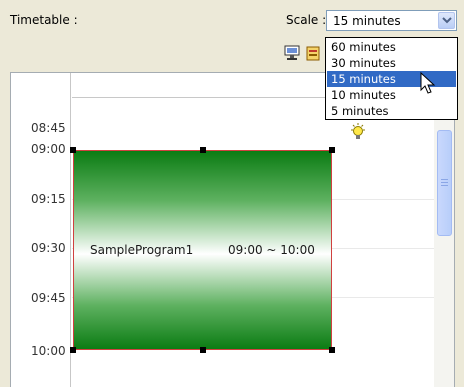  Describe the element at coordinates (271, 250) in the screenshot. I see `program-time-range: 09:00 ~ 10:00` at that location.